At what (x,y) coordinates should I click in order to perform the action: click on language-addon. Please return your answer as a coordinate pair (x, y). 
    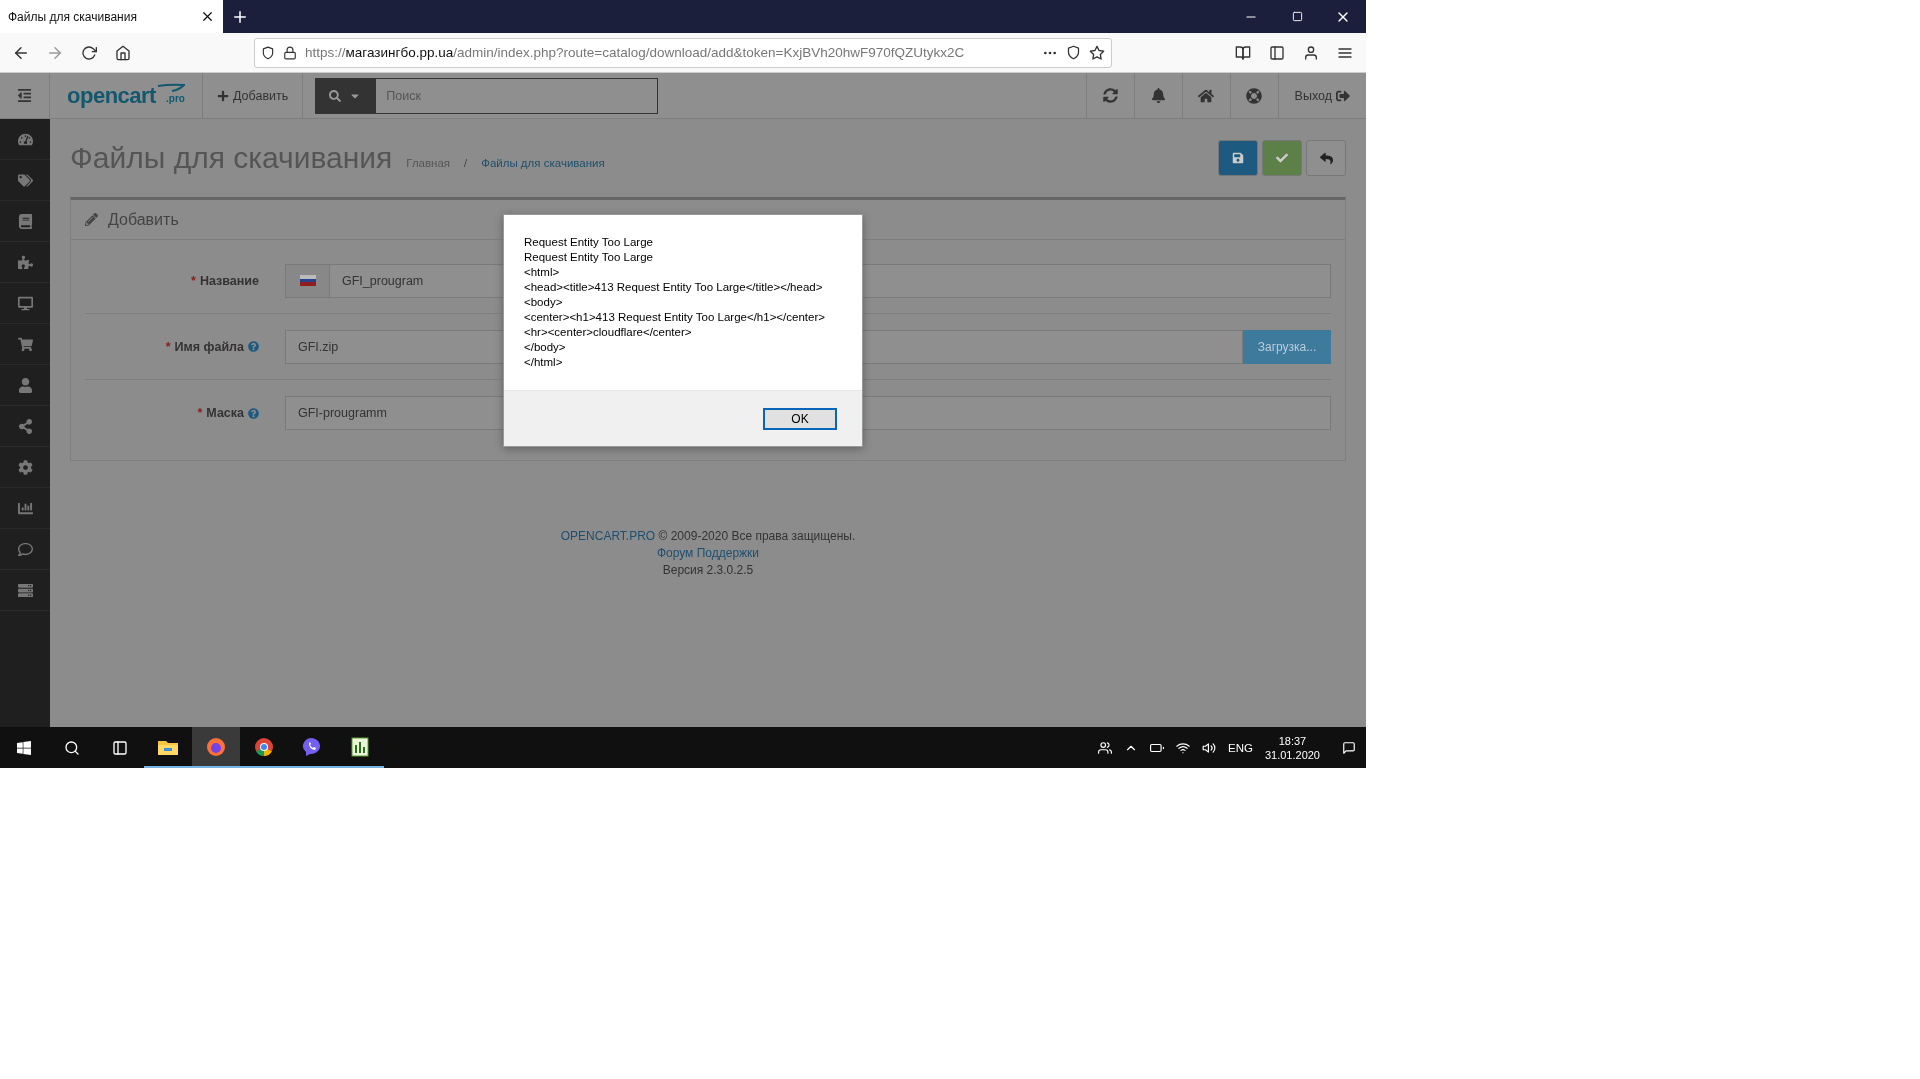
    Looking at the image, I should click on (307, 280).